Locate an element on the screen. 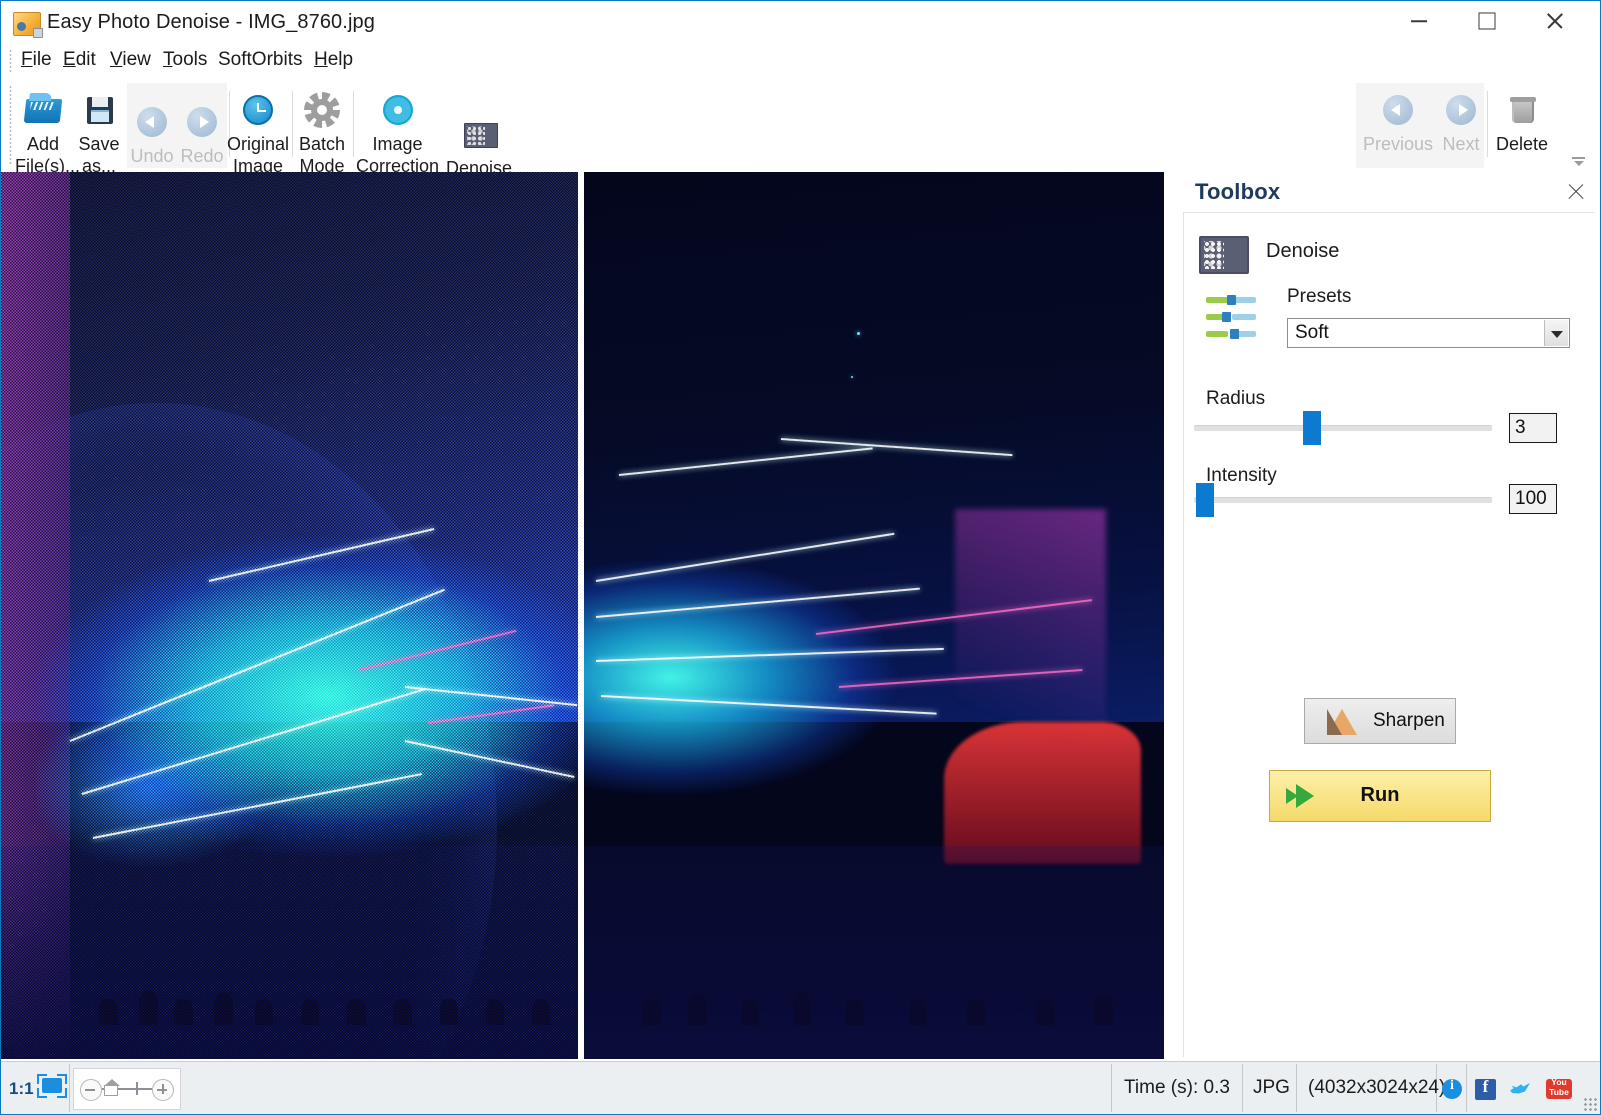 The height and width of the screenshot is (1115, 1601). processing-time-label: Time (s): 0.3 is located at coordinates (1177, 1087).